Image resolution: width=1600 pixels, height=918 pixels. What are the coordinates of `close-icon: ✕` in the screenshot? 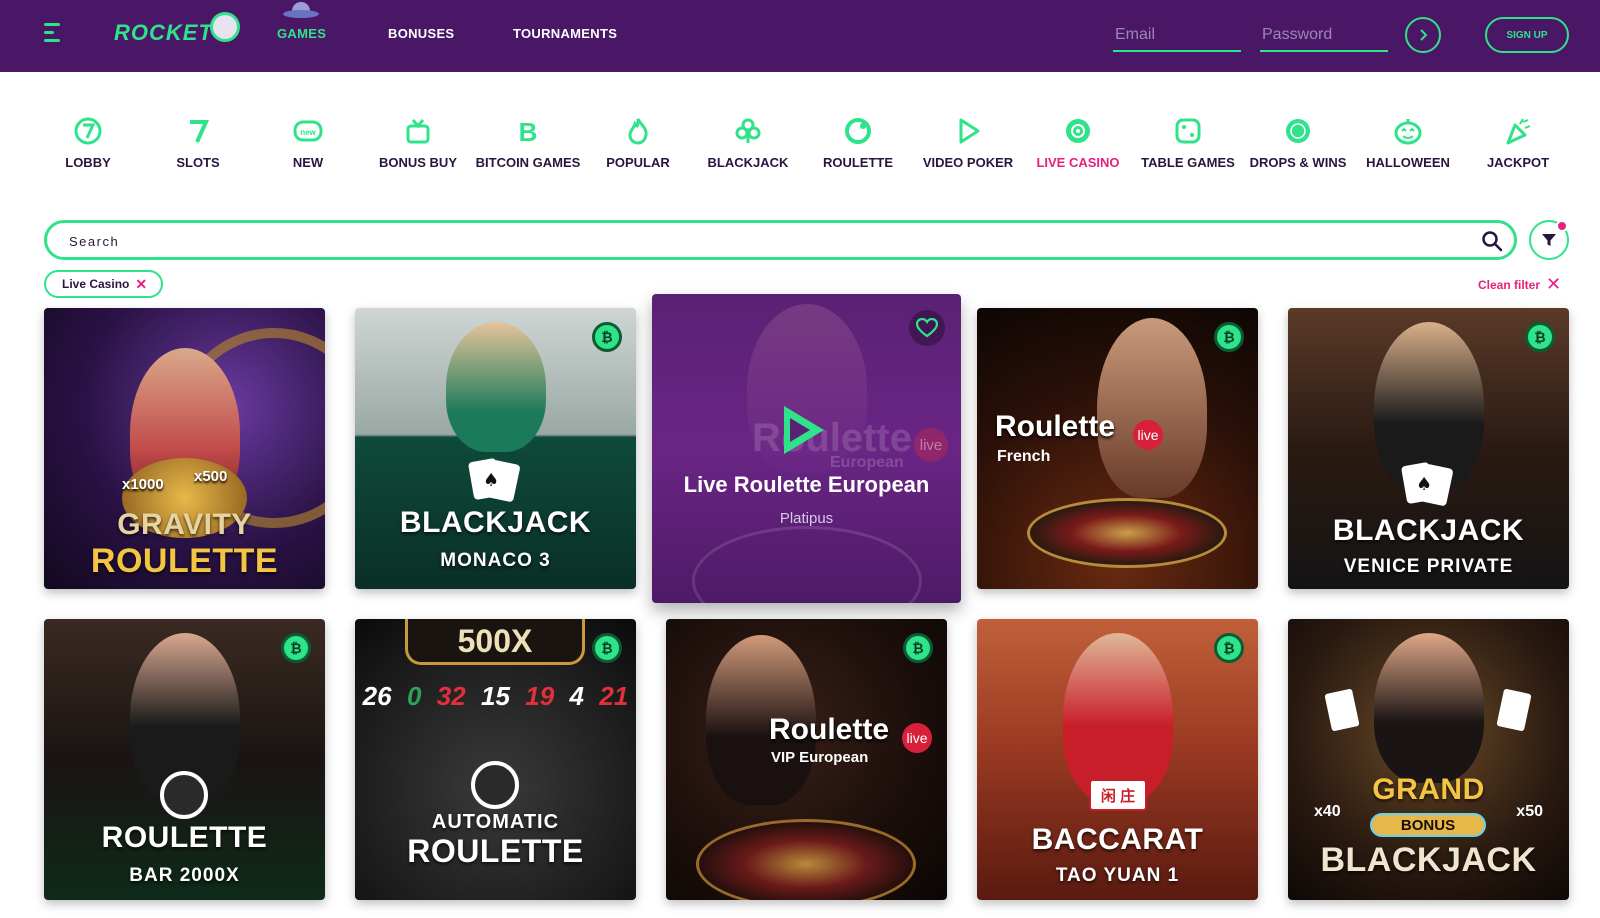 It's located at (1554, 284).